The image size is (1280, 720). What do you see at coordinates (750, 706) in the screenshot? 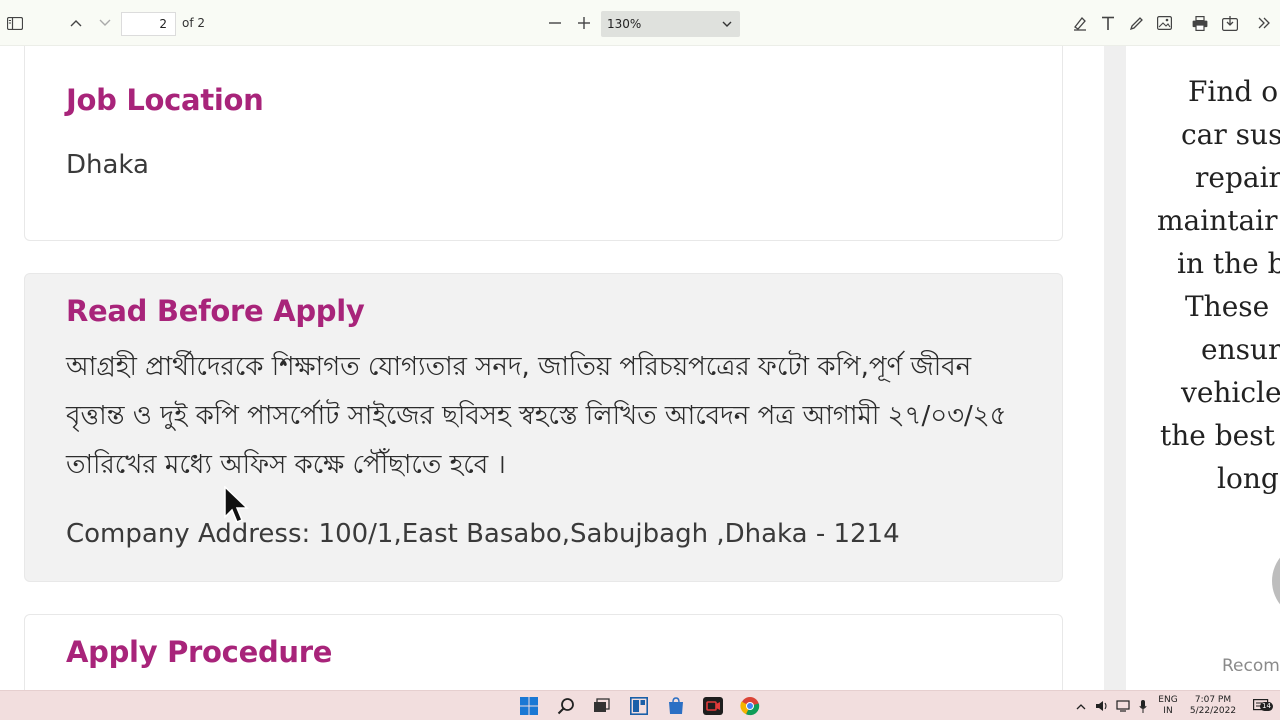
I see `chrome-icon` at bounding box center [750, 706].